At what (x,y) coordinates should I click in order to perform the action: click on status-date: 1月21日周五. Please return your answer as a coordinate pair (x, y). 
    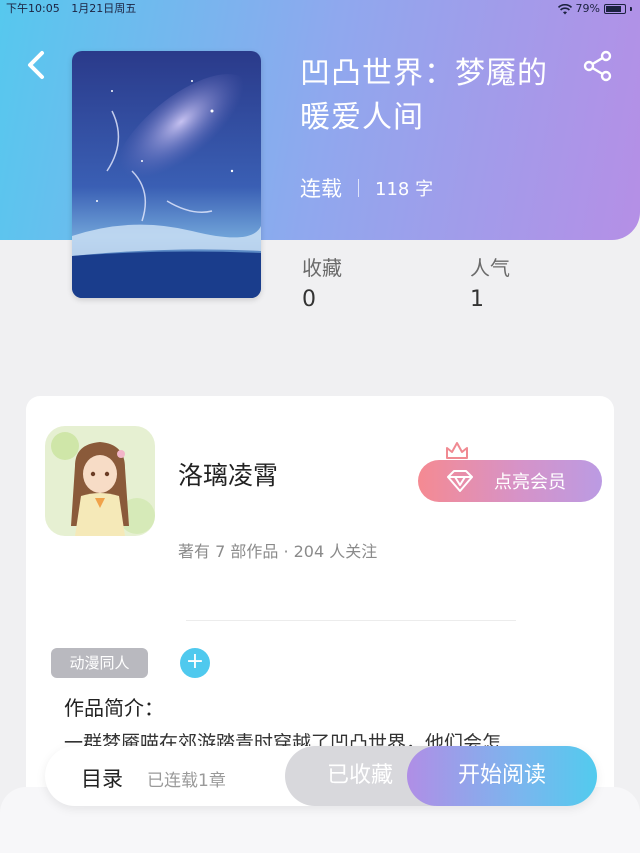
    Looking at the image, I should click on (104, 8).